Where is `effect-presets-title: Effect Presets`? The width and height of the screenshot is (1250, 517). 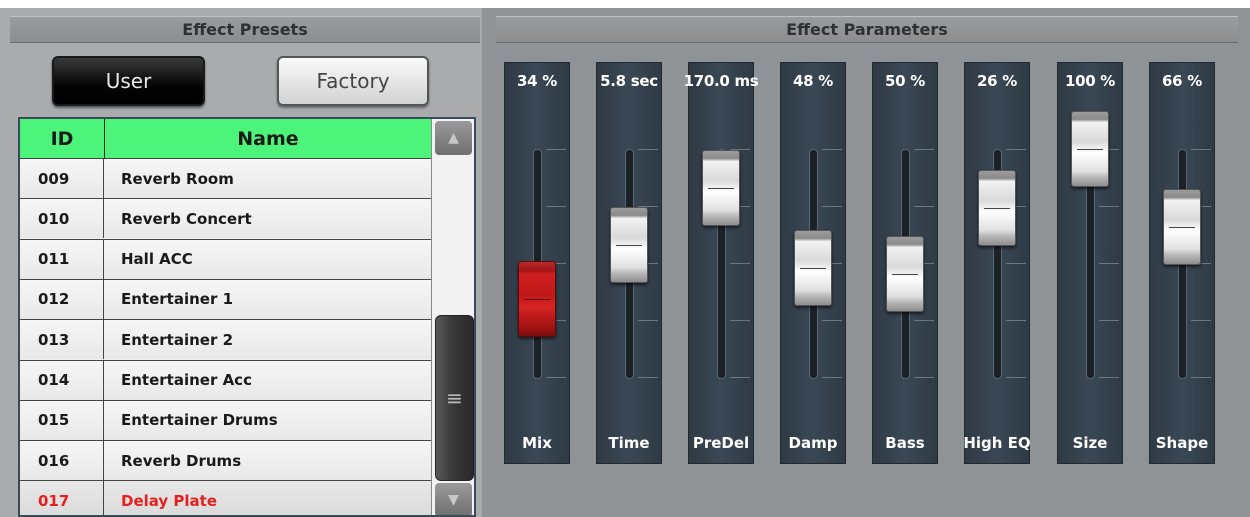
effect-presets-title: Effect Presets is located at coordinates (245, 29).